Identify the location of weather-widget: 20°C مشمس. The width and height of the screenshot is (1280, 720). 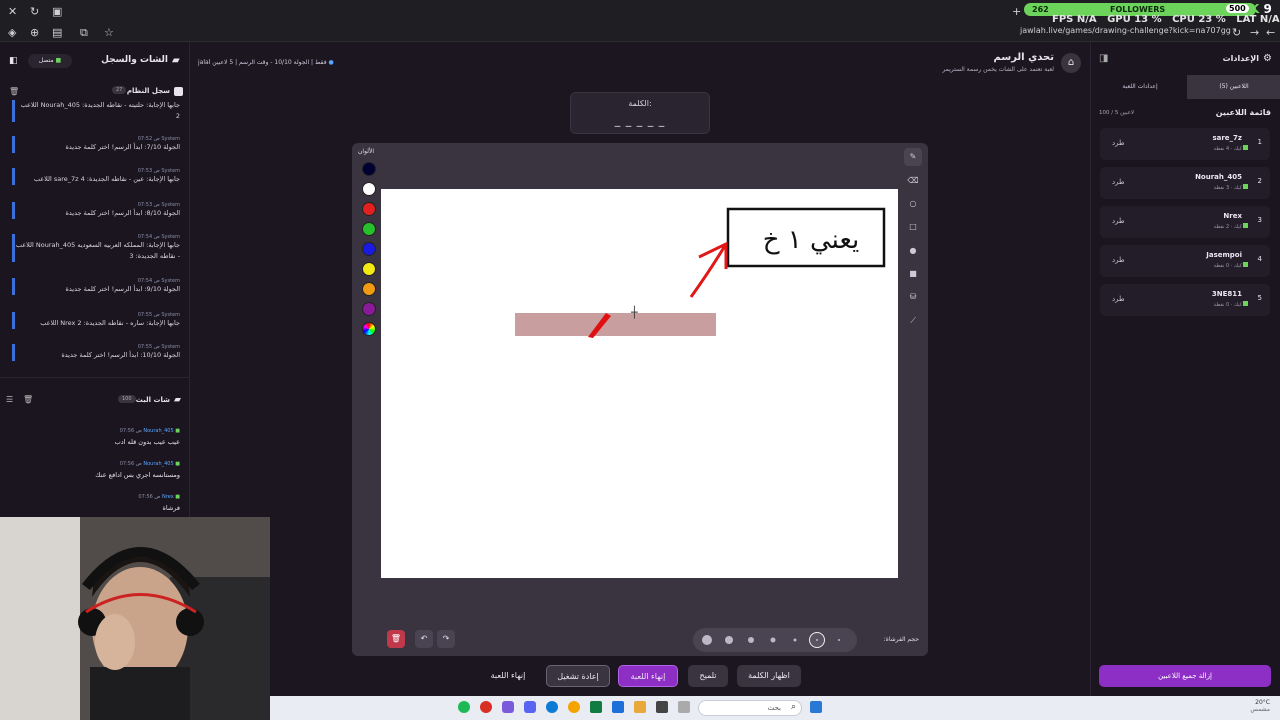
(1250, 706).